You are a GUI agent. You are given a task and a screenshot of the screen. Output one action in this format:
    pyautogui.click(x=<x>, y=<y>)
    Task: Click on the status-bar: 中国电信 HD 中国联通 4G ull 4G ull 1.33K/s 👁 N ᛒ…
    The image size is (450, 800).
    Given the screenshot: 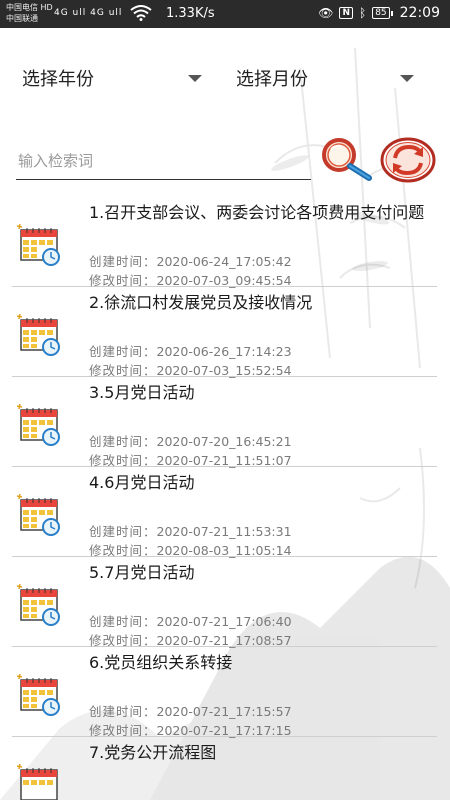 What is the action you would take?
    pyautogui.click(x=225, y=14)
    